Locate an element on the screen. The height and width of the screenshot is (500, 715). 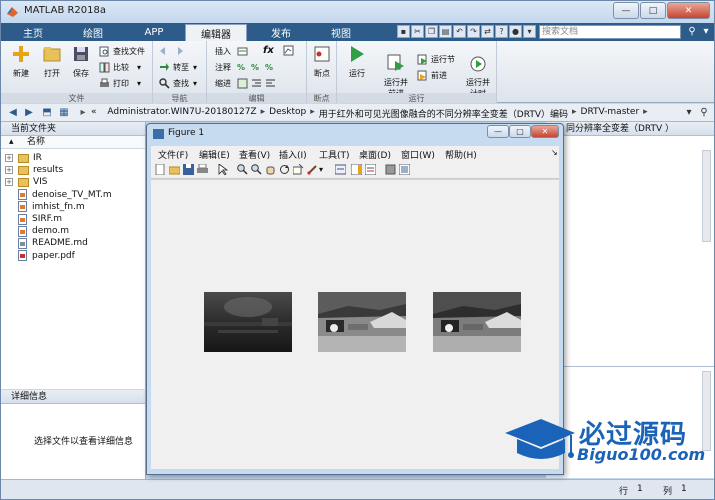
copy-icon: ❐ is located at coordinates (431, 31).